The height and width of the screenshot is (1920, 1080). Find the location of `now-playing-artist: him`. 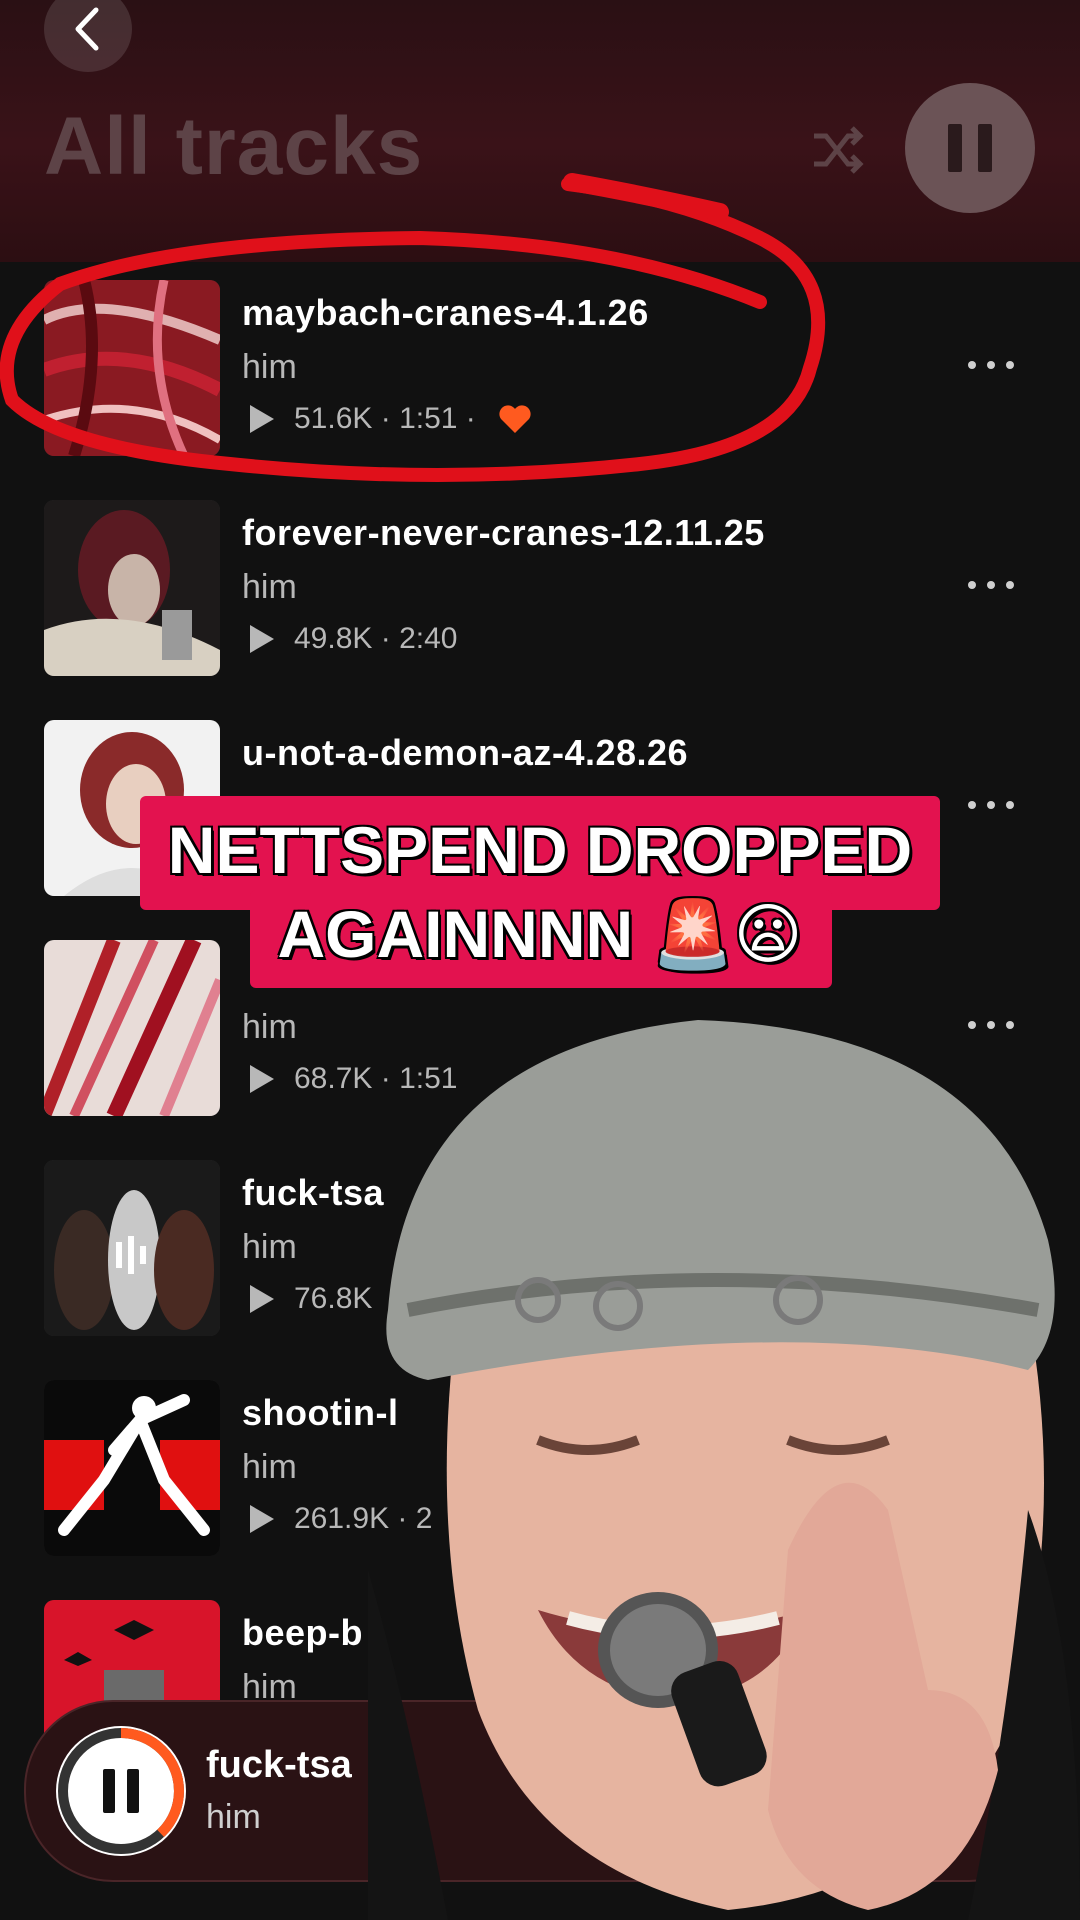

now-playing-artist: him is located at coordinates (233, 1817).